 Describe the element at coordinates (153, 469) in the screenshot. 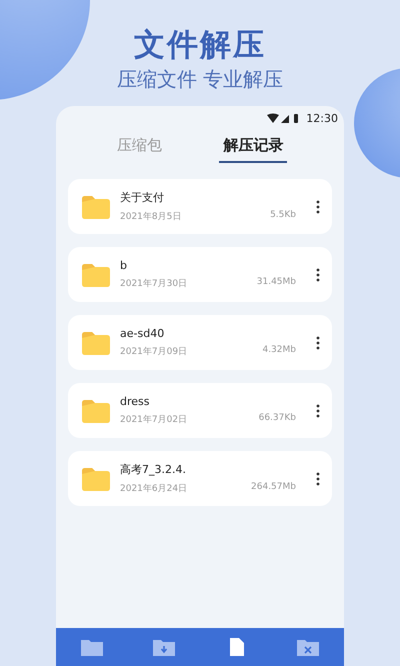

I see `file-name: 高考7_3.2.4.` at that location.